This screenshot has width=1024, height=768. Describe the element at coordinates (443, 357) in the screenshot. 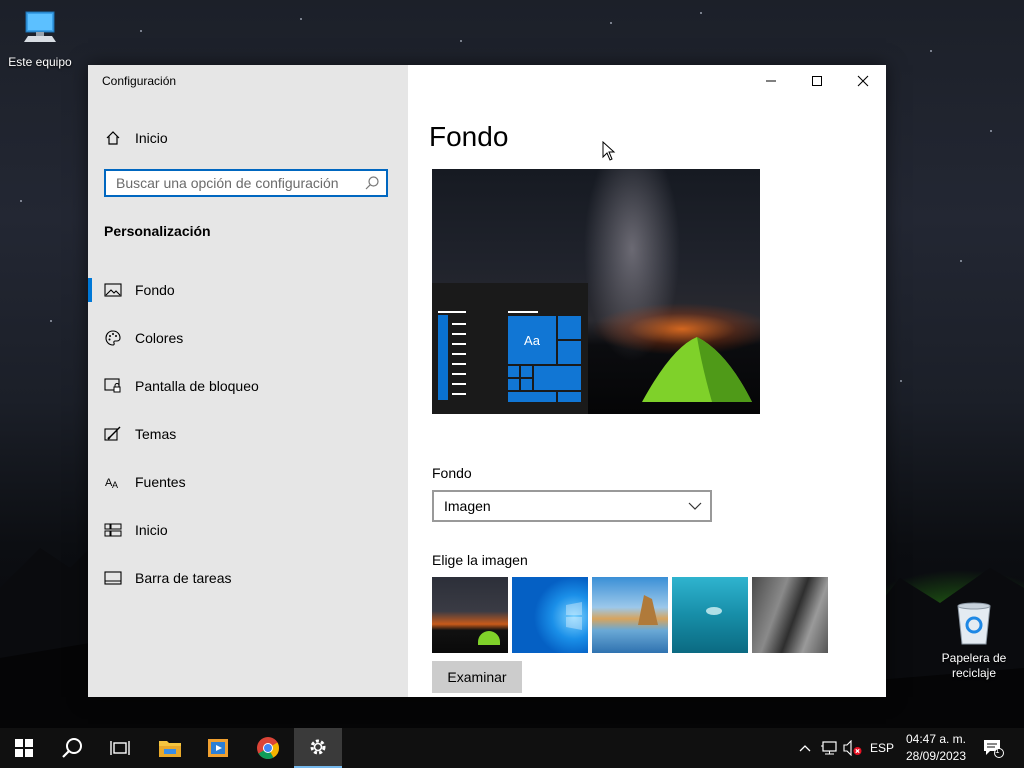

I see `preview-taskbar` at that location.